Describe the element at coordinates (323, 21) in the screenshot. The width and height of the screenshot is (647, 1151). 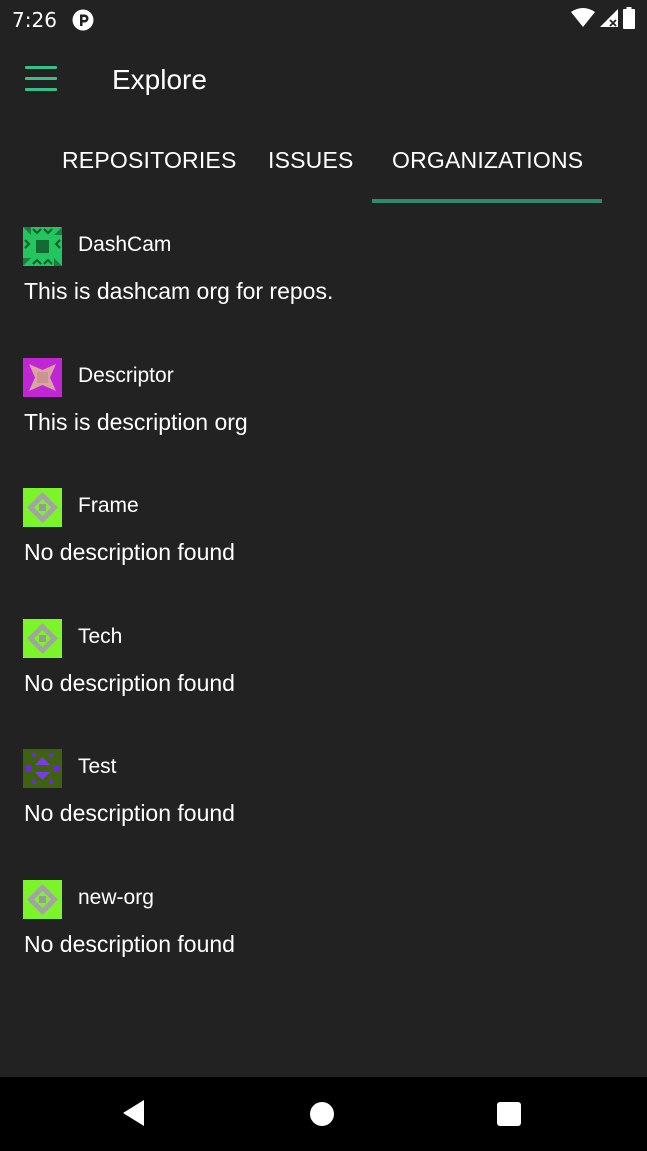
I see `status-bar: 7:26` at that location.